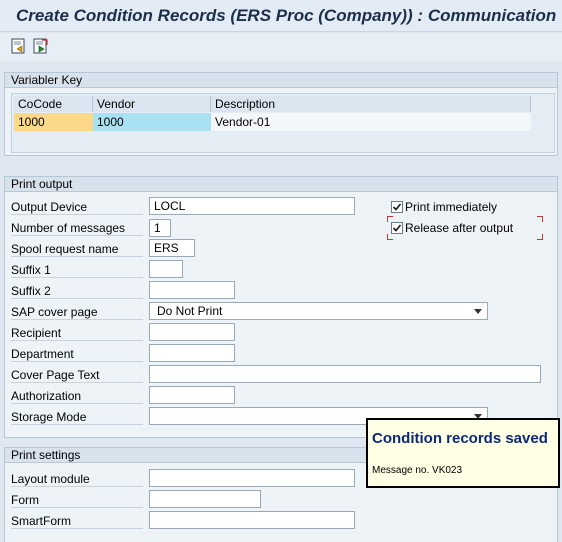 The width and height of the screenshot is (562, 542). I want to click on layout-module-field, so click(252, 478).